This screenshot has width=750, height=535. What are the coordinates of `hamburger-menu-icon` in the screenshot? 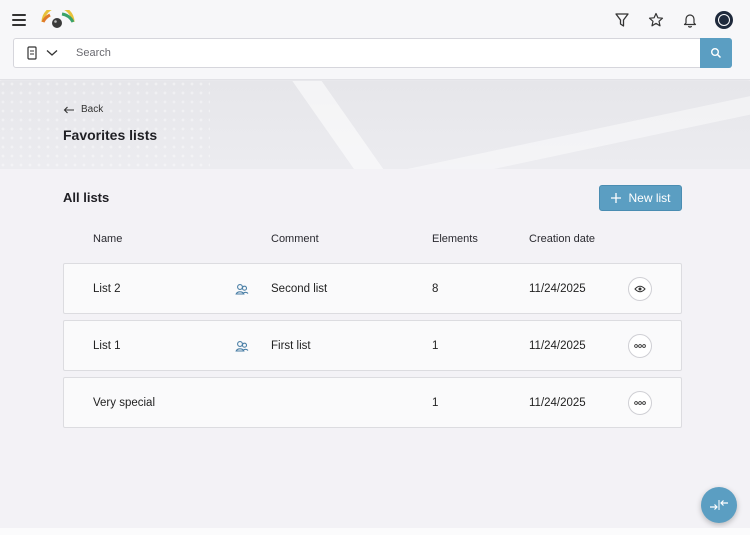 It's located at (20, 20).